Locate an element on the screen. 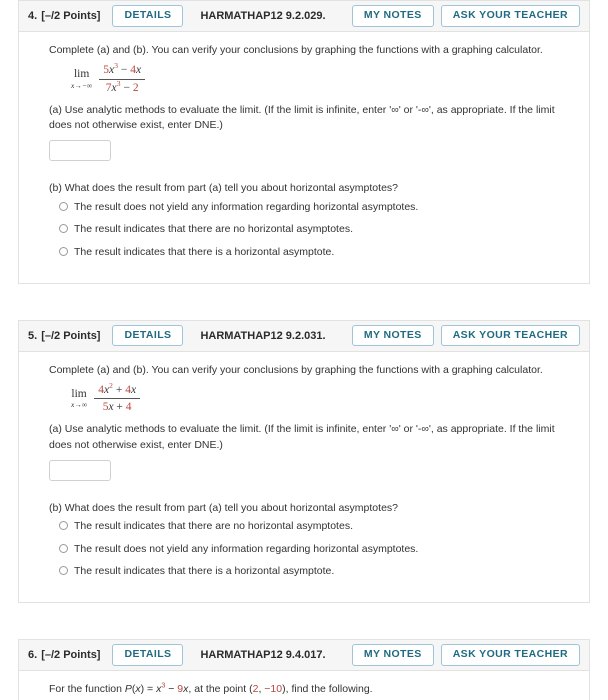  fraction: 5x3 − 4x 7x3 − 2 is located at coordinates (122, 78).